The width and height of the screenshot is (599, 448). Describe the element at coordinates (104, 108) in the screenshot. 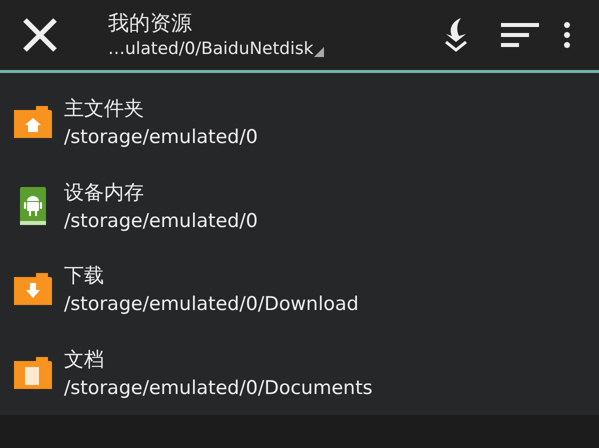

I see `location-name: 主文件夹` at that location.